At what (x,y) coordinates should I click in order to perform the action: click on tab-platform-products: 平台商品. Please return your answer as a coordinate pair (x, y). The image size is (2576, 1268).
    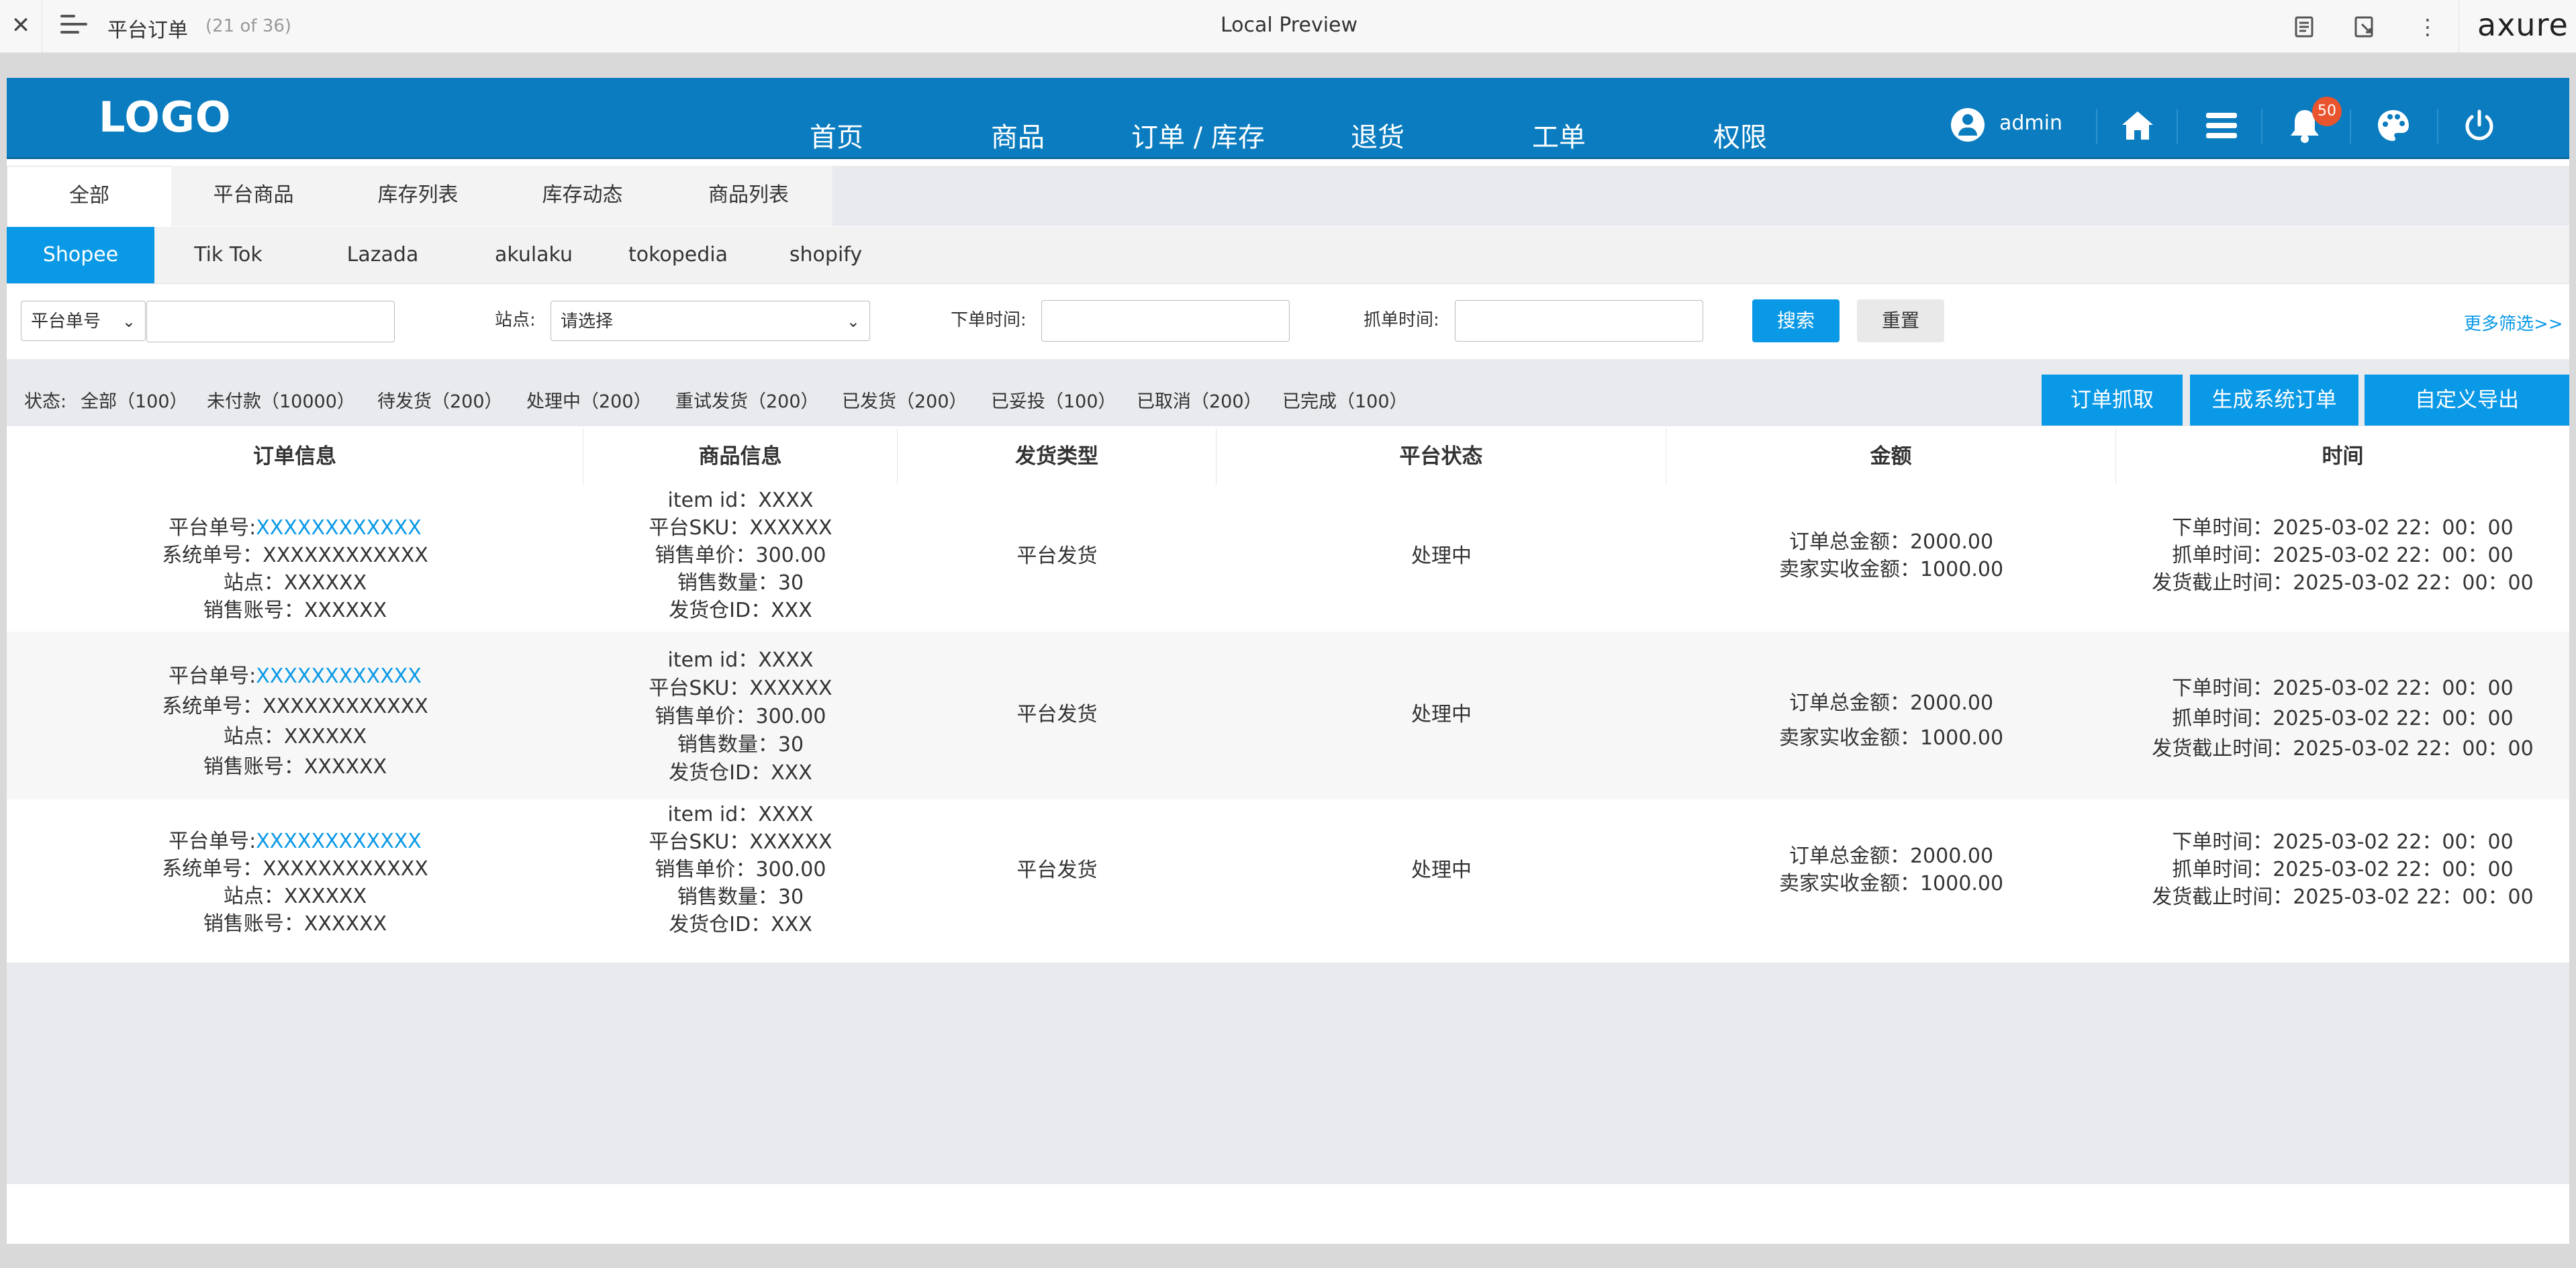
    Looking at the image, I should click on (254, 196).